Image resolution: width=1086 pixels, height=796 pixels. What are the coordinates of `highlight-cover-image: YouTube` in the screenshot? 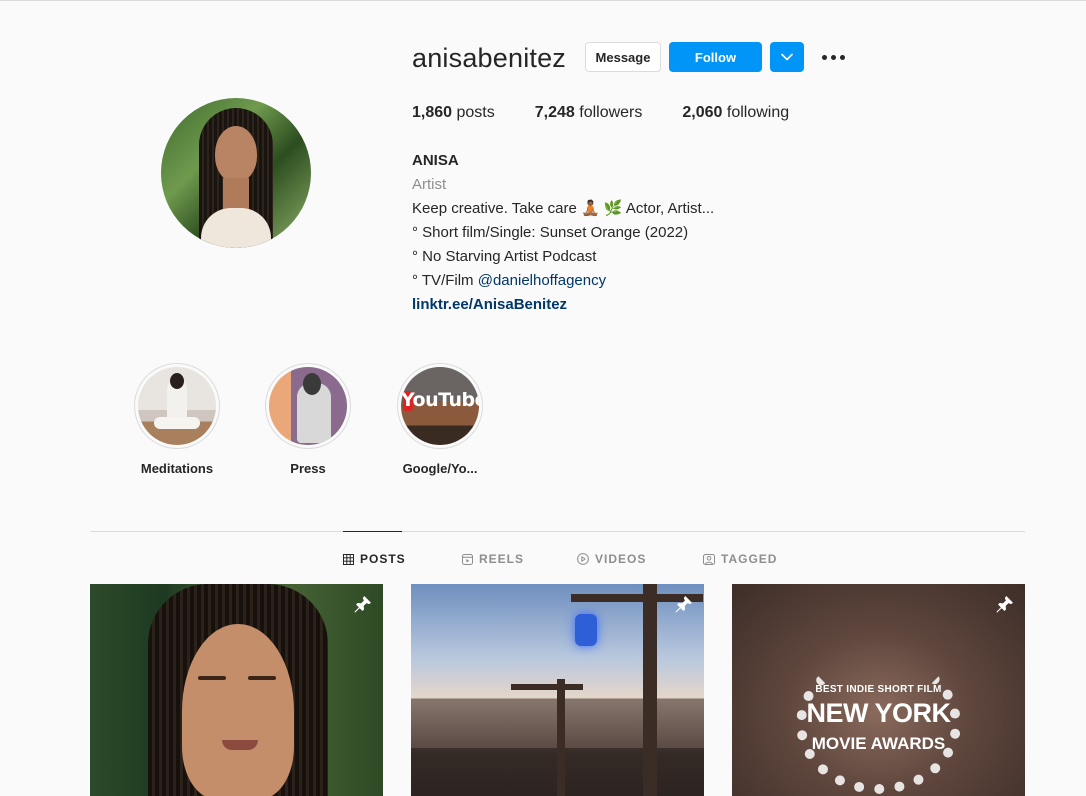 It's located at (440, 406).